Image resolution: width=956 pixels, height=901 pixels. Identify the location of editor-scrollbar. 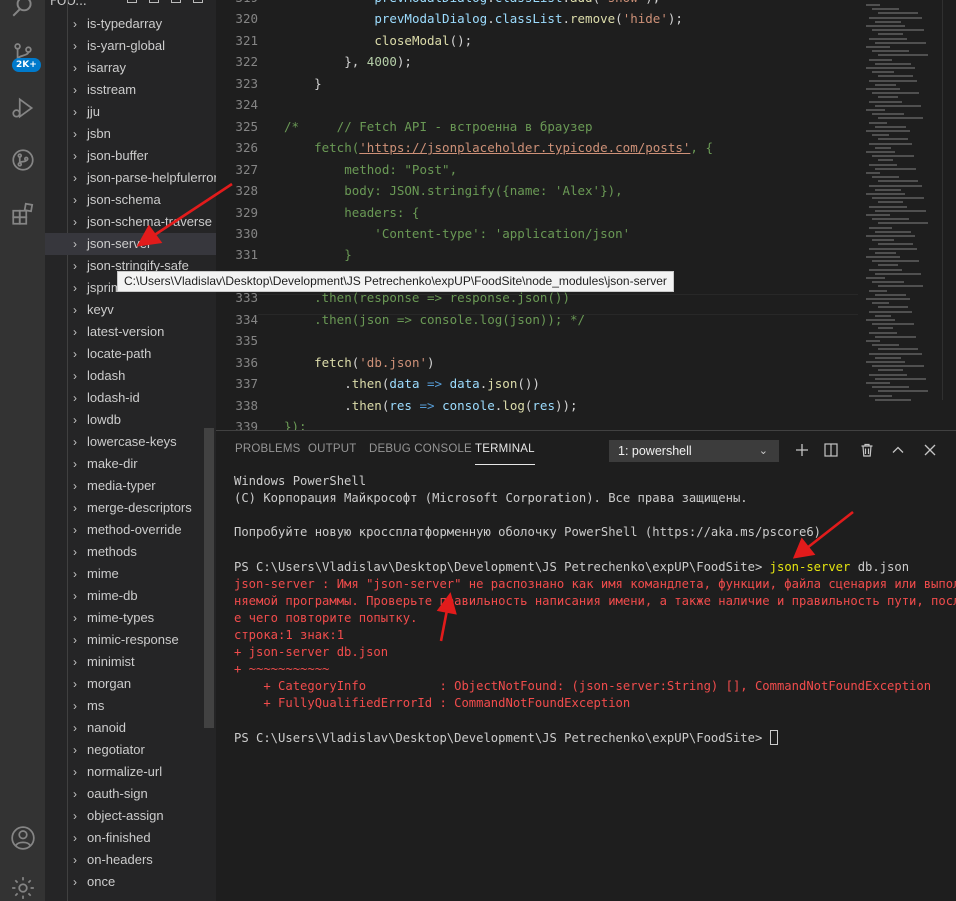
(949, 200).